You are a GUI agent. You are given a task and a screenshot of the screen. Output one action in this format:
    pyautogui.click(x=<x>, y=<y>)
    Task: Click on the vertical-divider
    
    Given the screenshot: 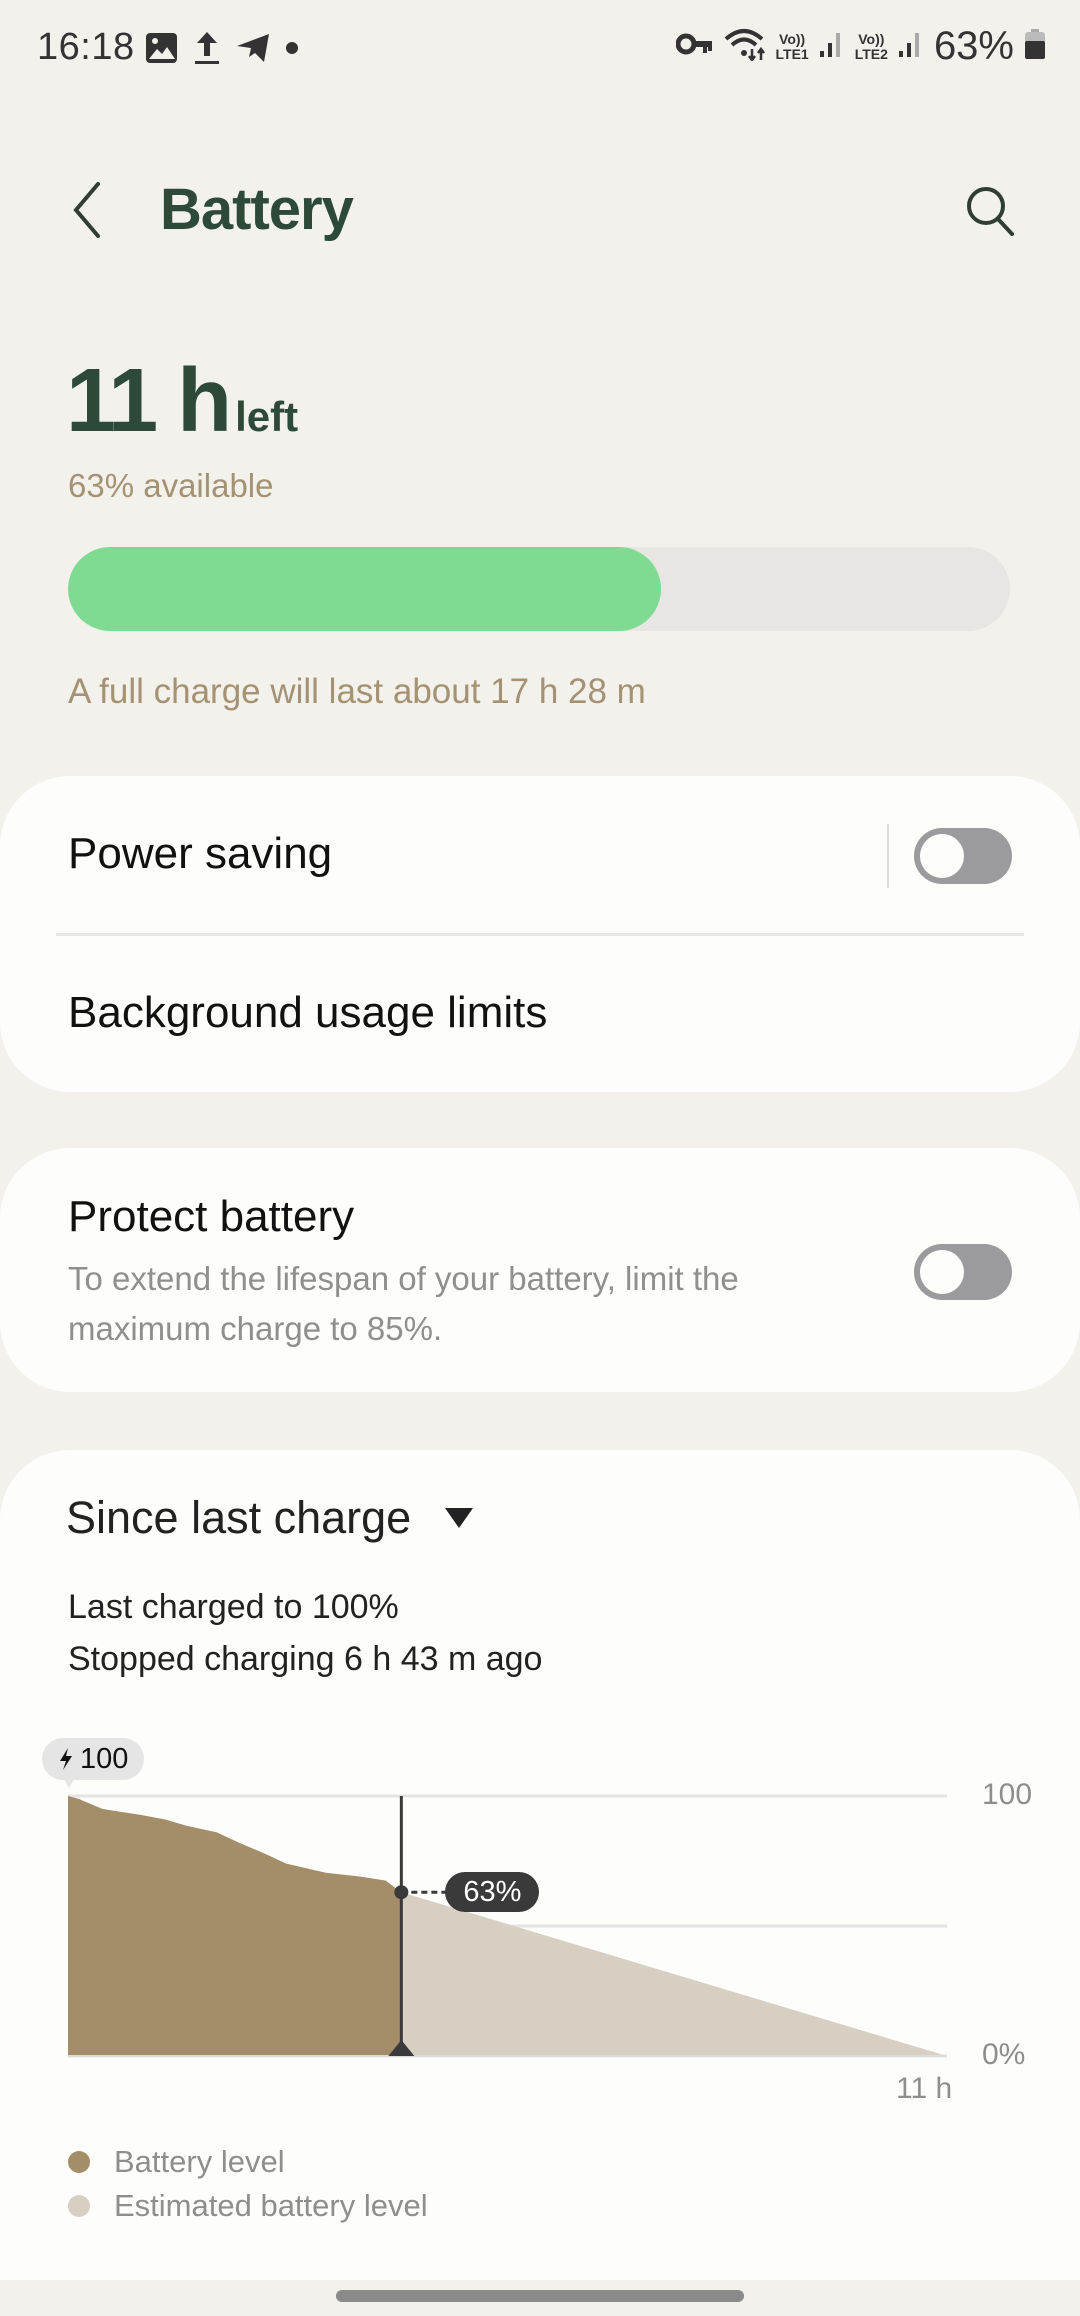 What is the action you would take?
    pyautogui.click(x=888, y=856)
    